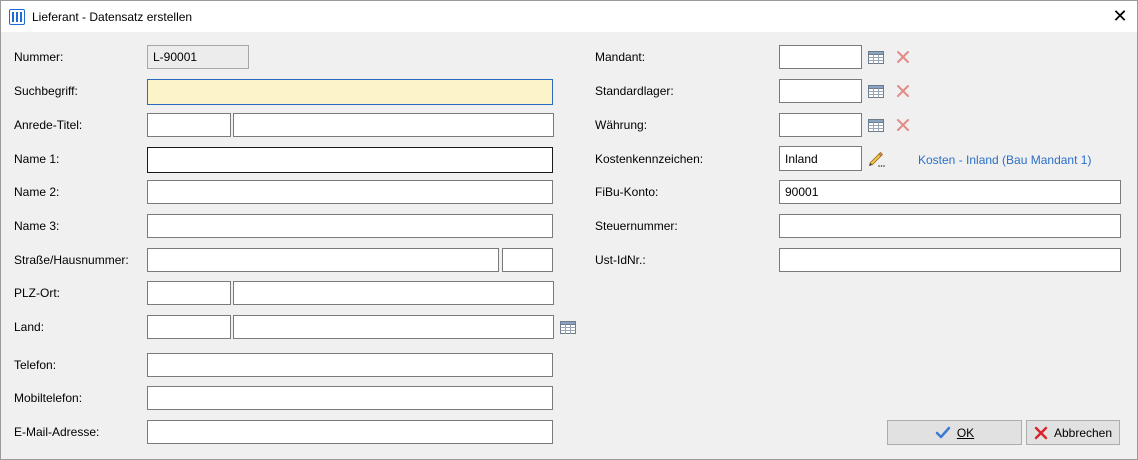 This screenshot has width=1138, height=460. What do you see at coordinates (393, 125) in the screenshot?
I see `titel-field` at bounding box center [393, 125].